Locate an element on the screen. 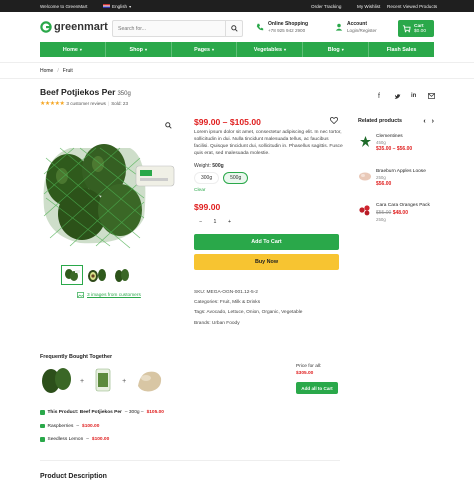 The width and height of the screenshot is (474, 487). cart-button: Cart $0.00 is located at coordinates (416, 28).